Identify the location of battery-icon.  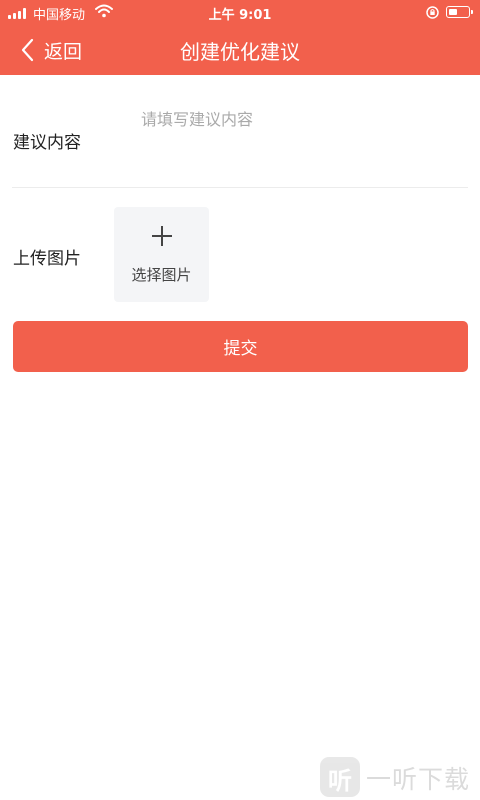
(459, 12).